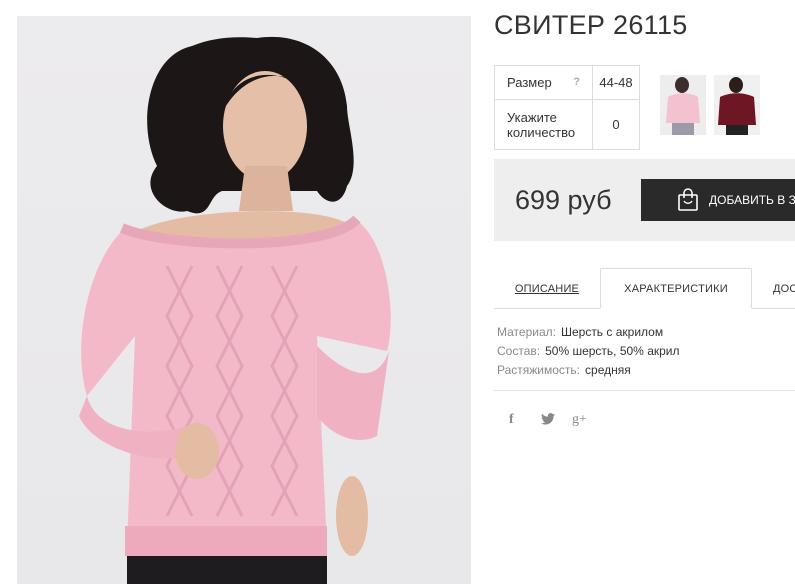 The image size is (795, 584). I want to click on size-value: 44-48, so click(616, 82).